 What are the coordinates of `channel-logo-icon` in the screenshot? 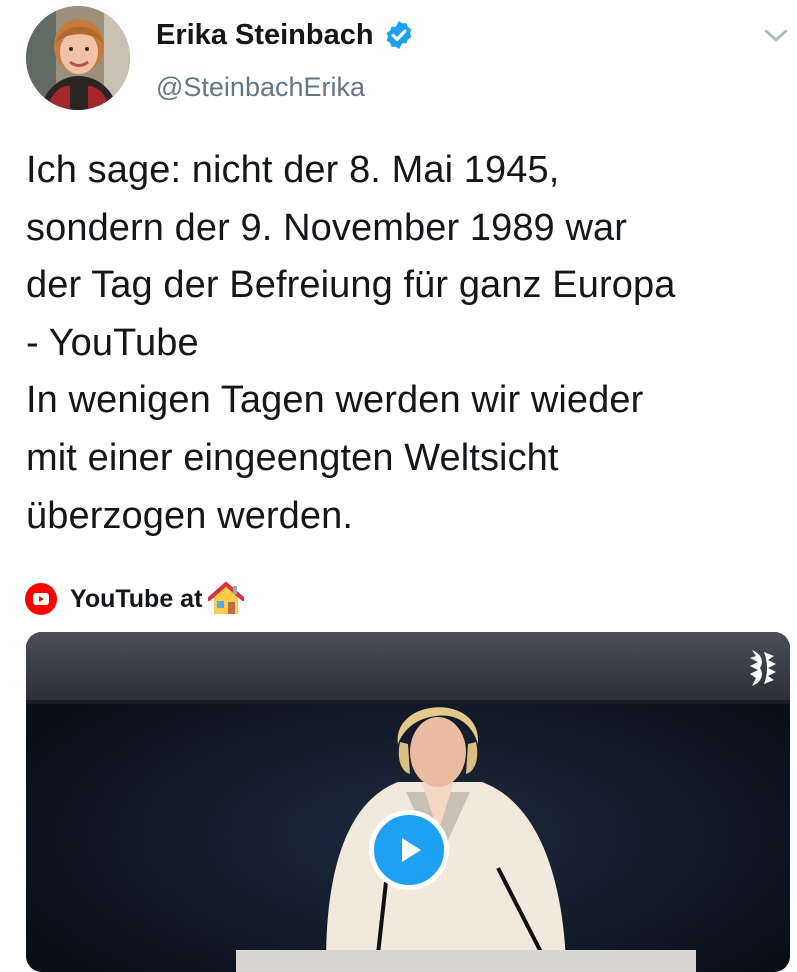 It's located at (763, 668).